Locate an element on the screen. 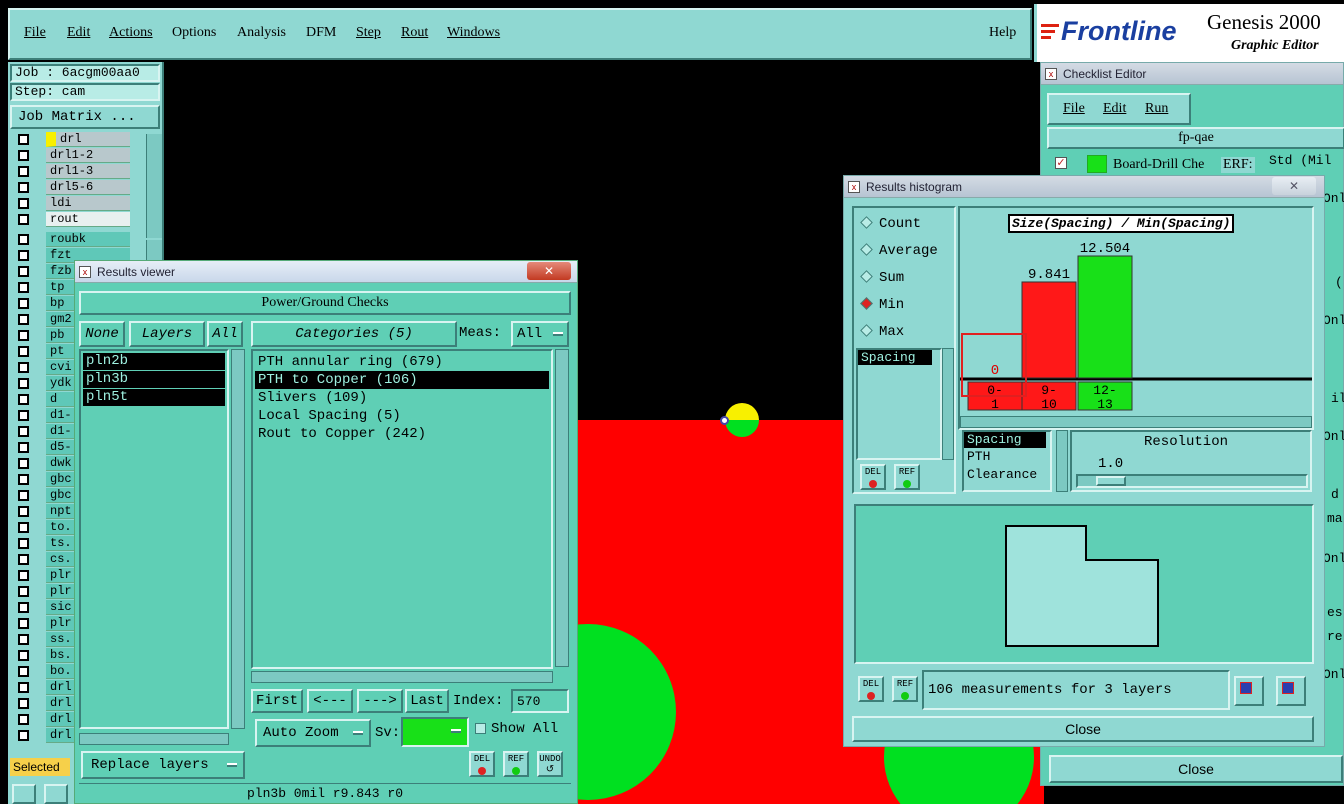  option-count: Count is located at coordinates (890, 224).